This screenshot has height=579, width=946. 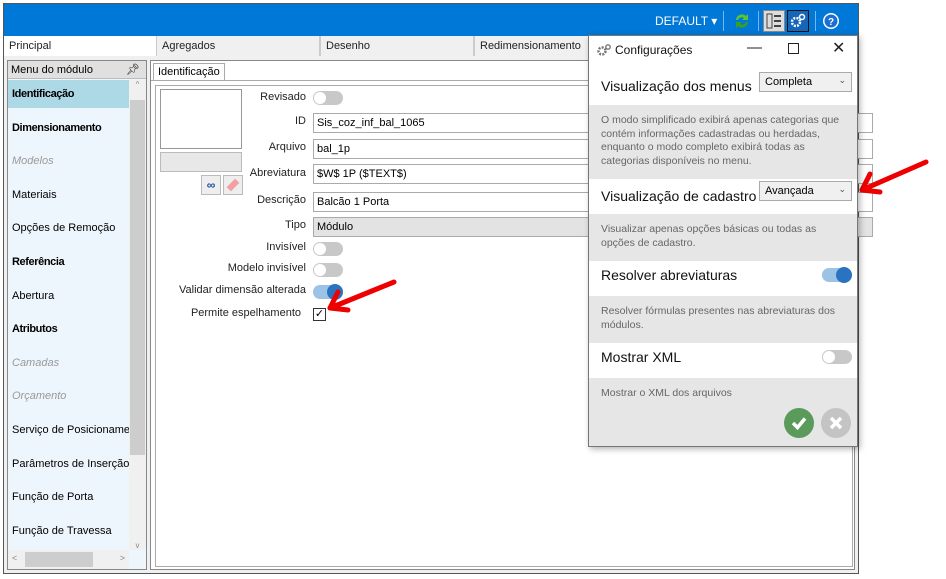 I want to click on abreviaturas-label: Resolver abreviaturas, so click(x=669, y=275).